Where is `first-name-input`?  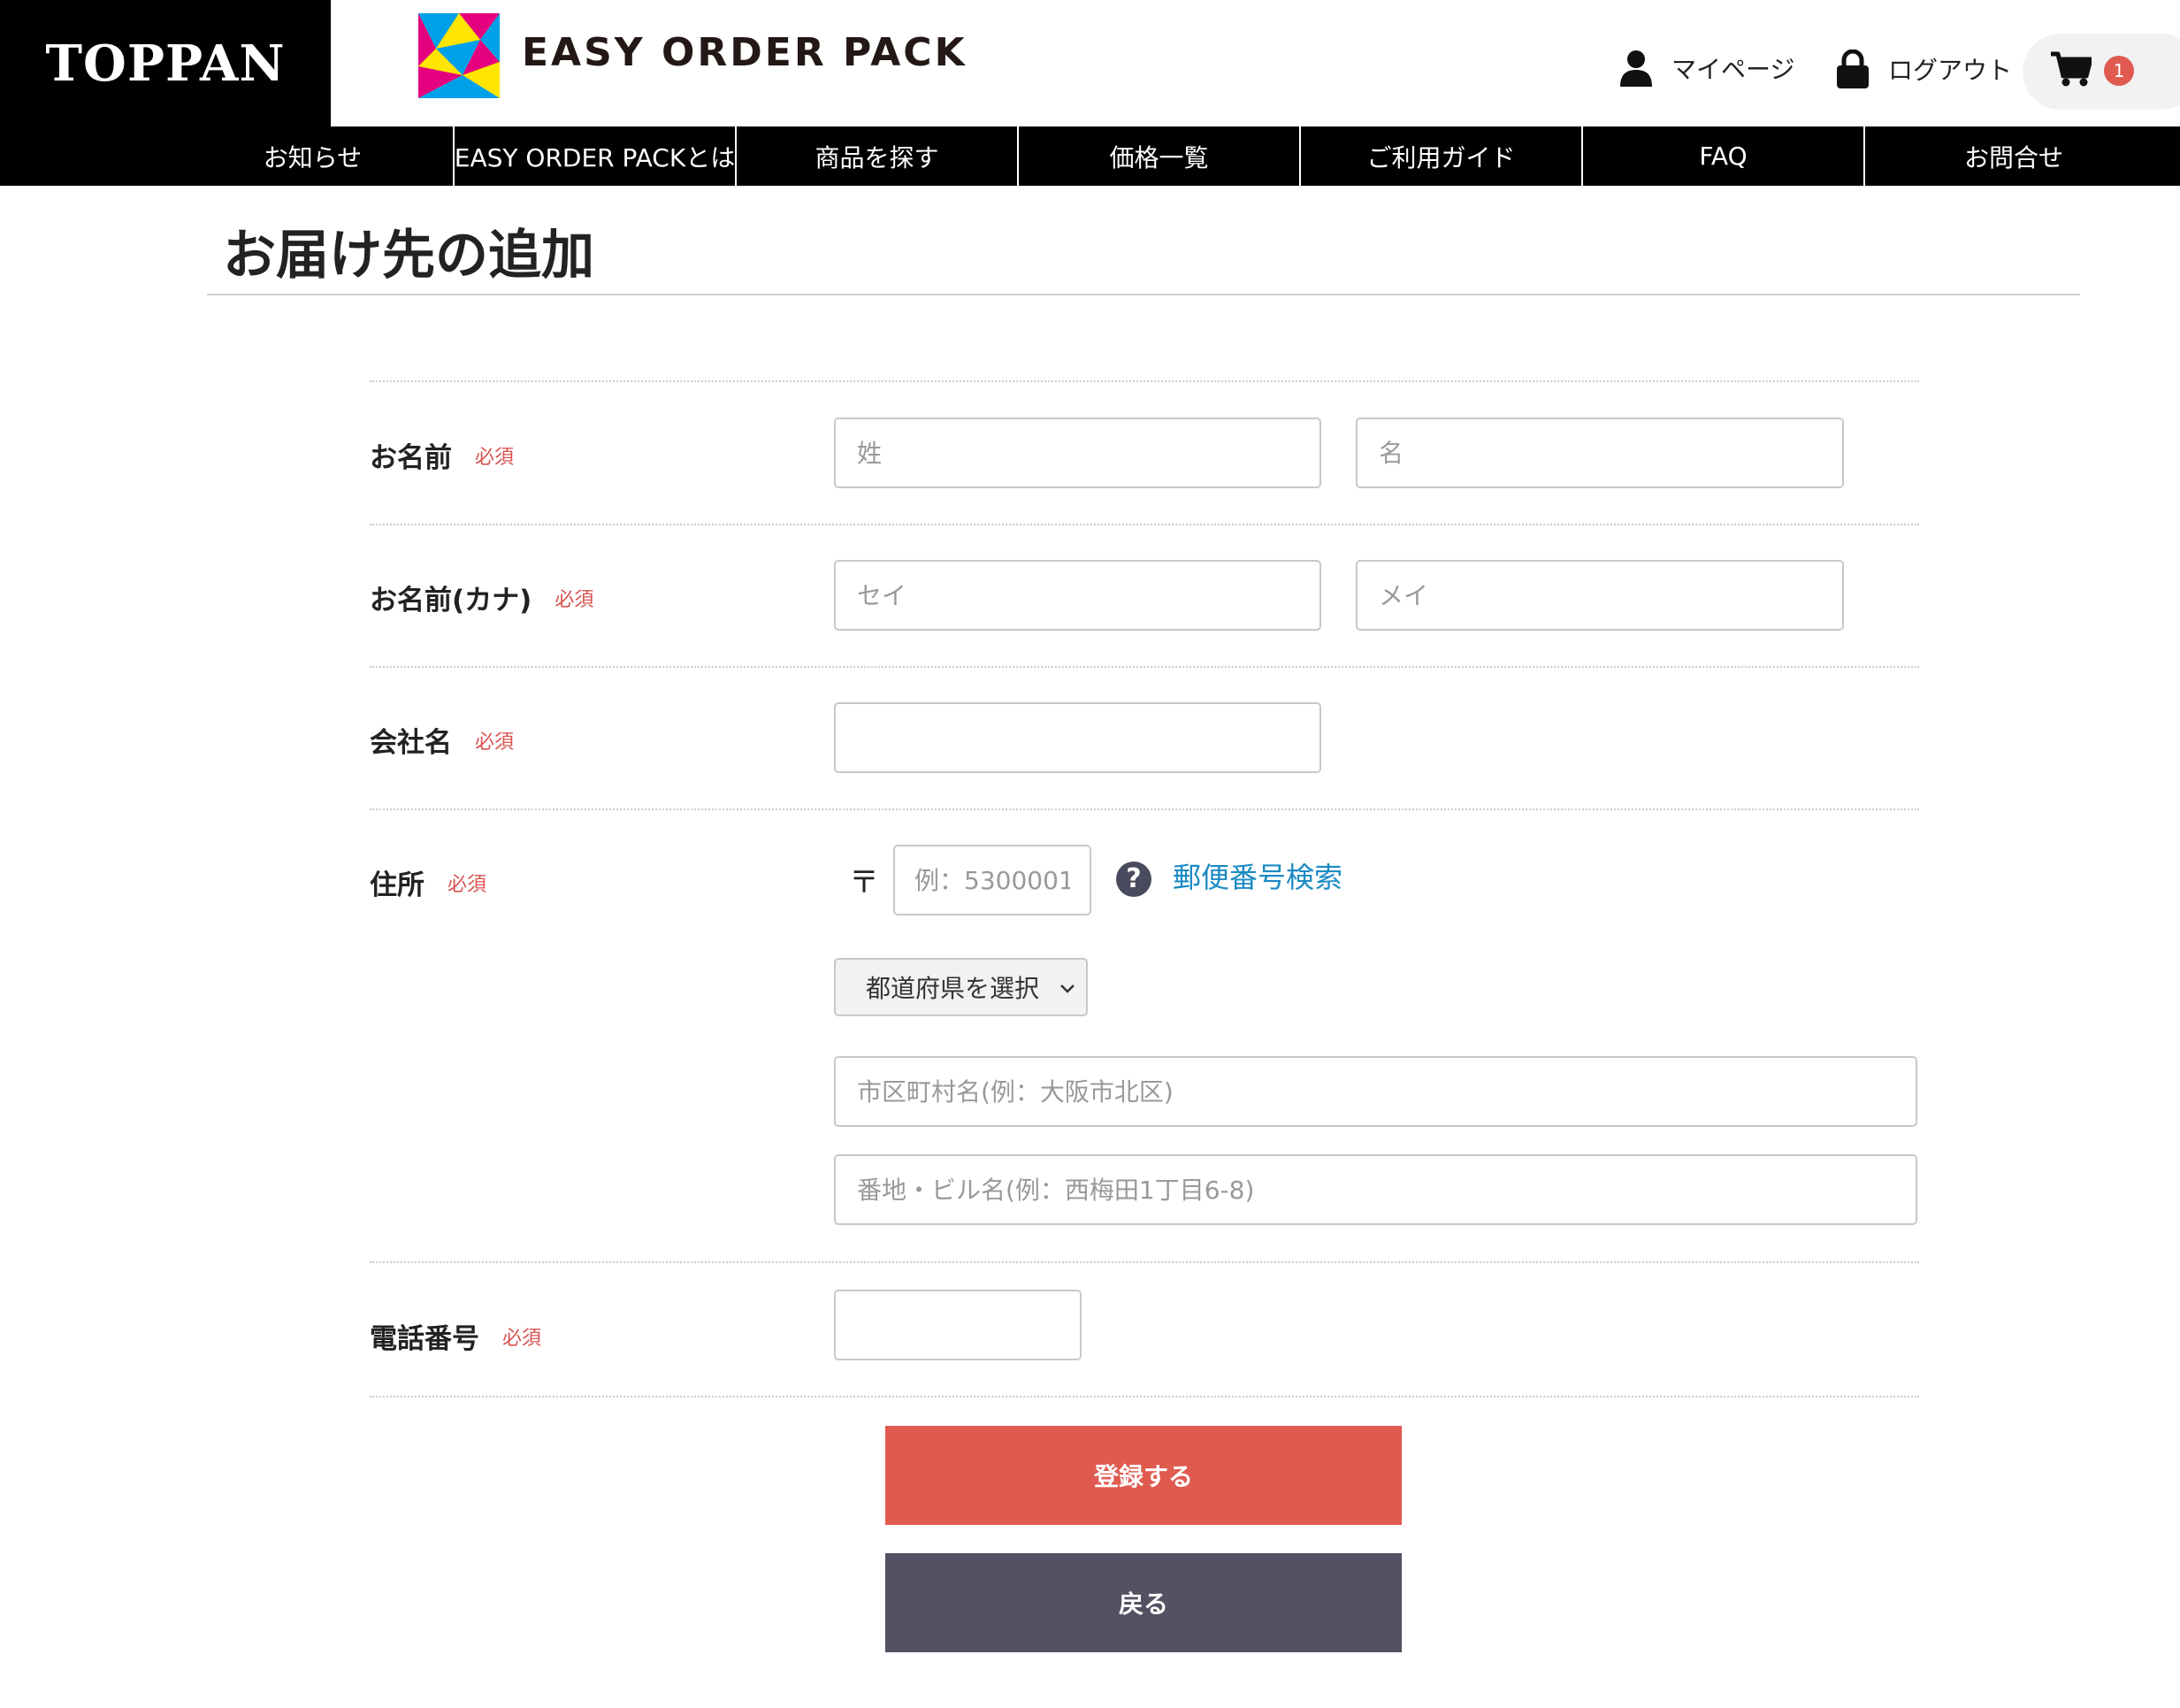
first-name-input is located at coordinates (1600, 453).